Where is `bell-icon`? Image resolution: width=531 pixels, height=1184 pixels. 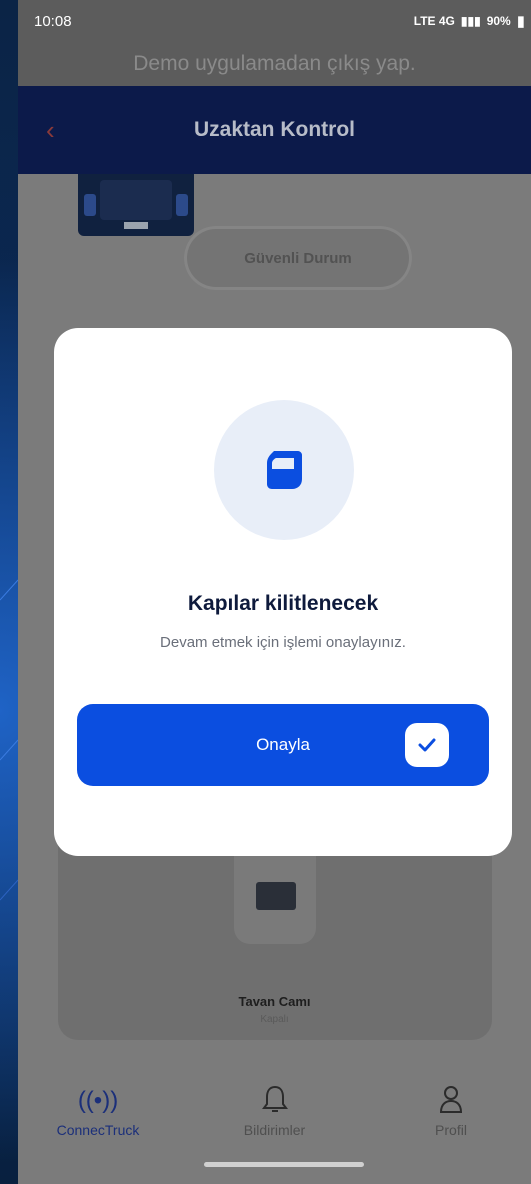
bell-icon is located at coordinates (274, 1101).